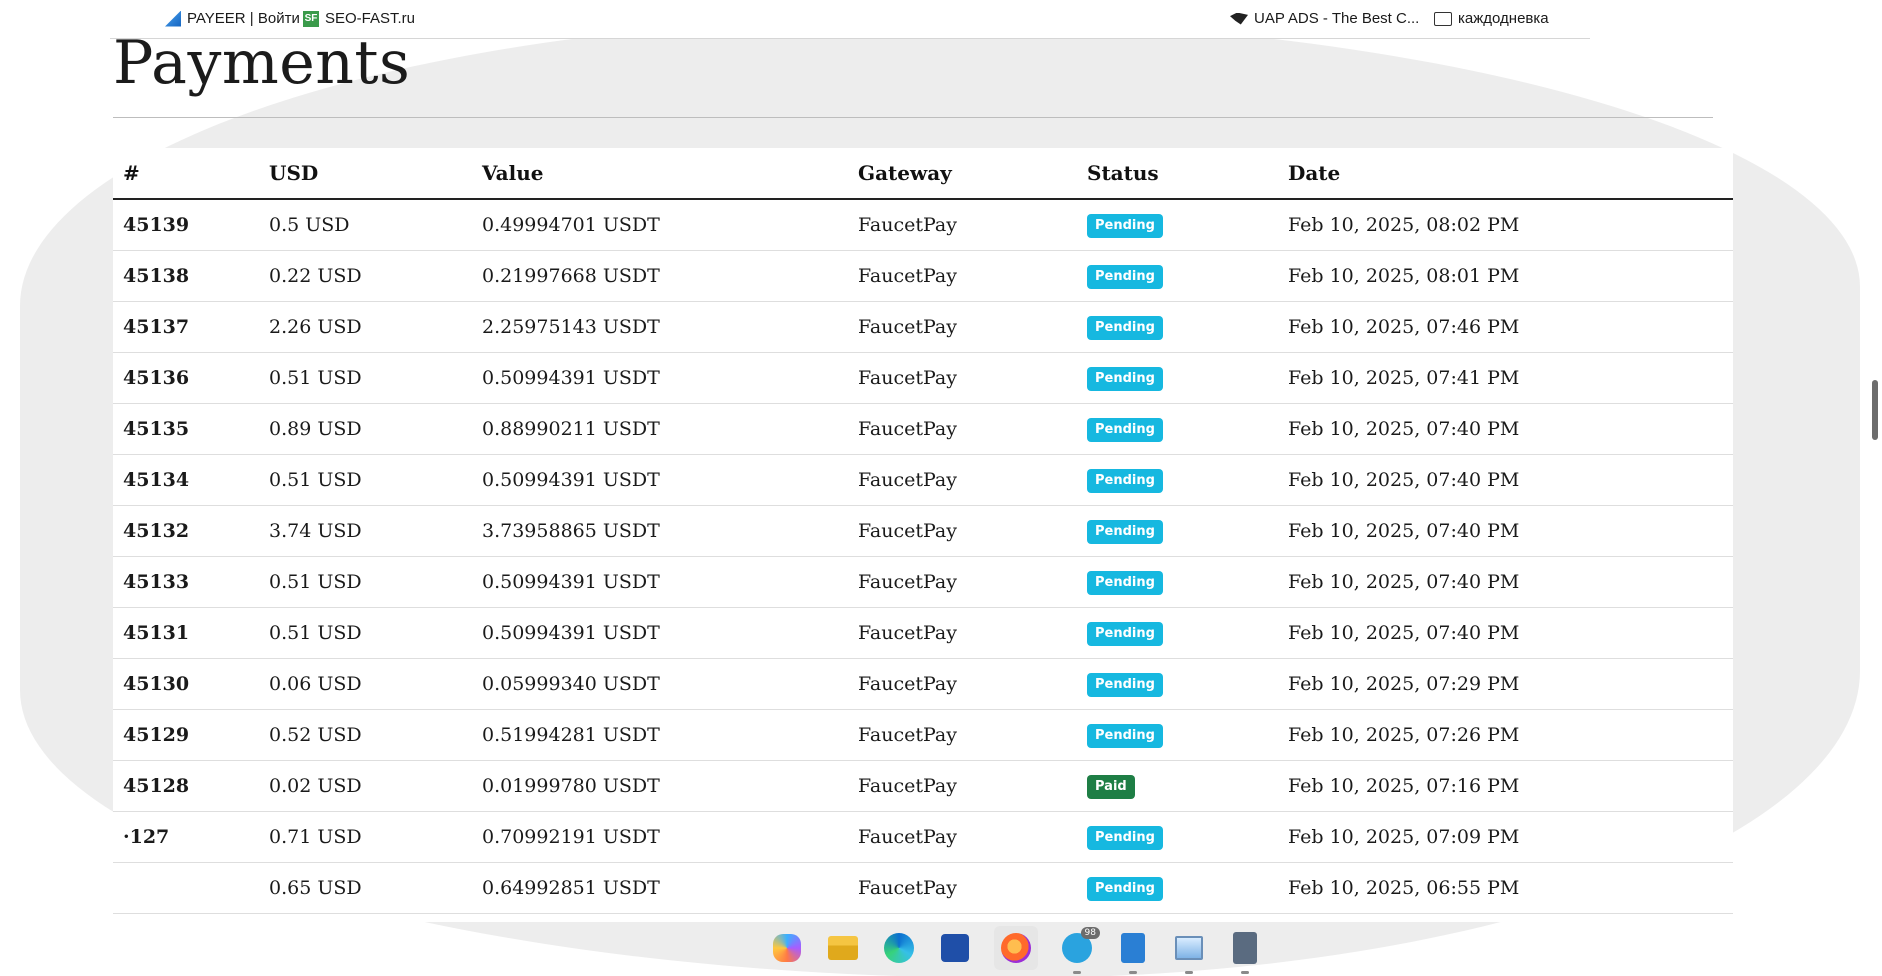  What do you see at coordinates (365, 786) in the screenshot?
I see `amount-usd: 0.02 USD` at bounding box center [365, 786].